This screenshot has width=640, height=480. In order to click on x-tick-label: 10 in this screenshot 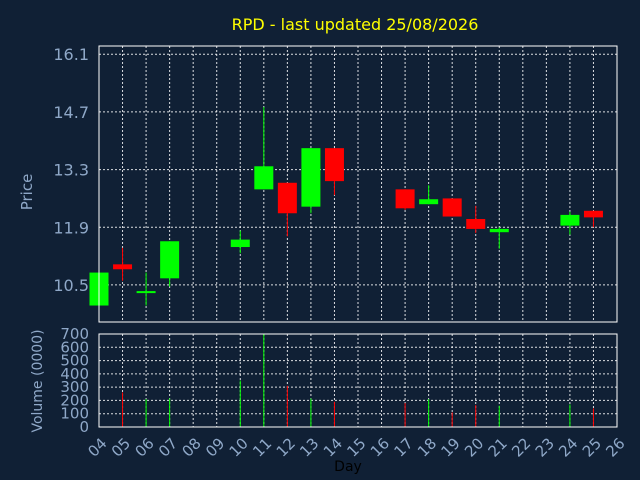, I will do `click(239, 447)`.